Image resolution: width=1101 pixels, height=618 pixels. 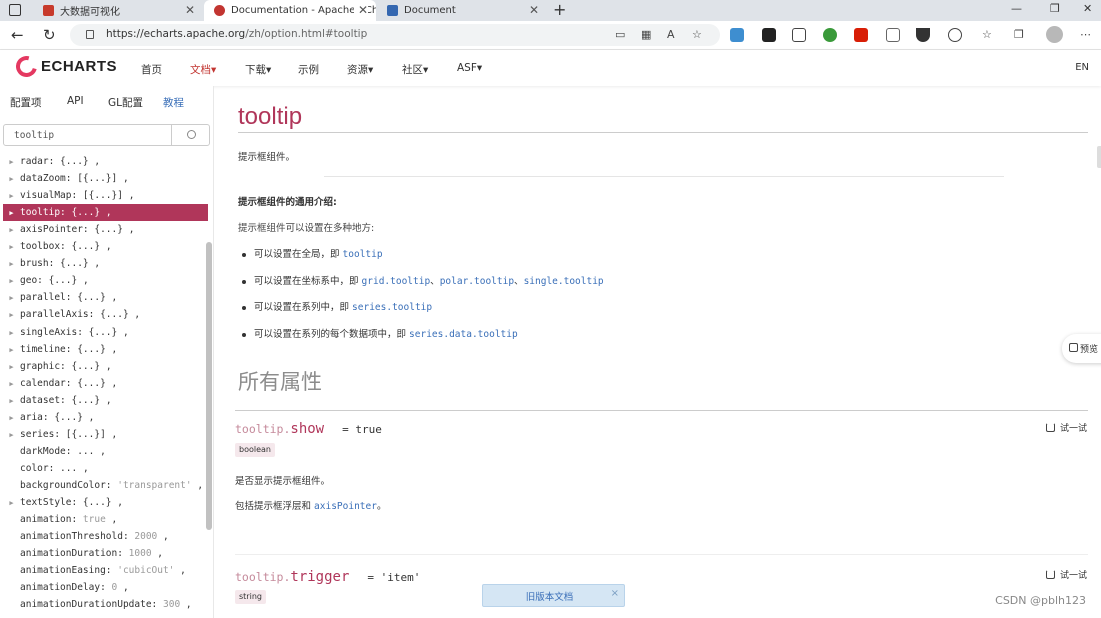 What do you see at coordinates (105, 434) in the screenshot?
I see `tree-item-series: ▶ series: [{...}] ,` at bounding box center [105, 434].